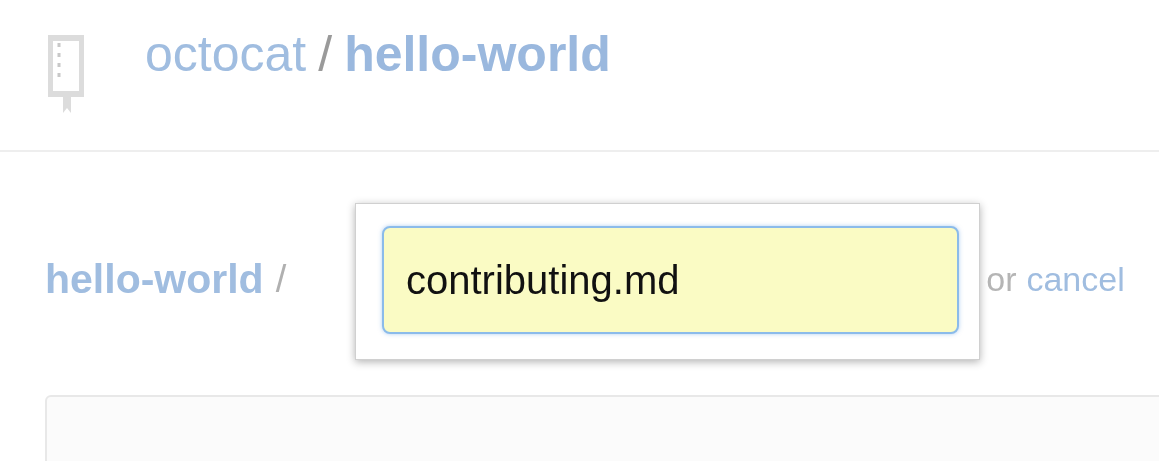 The width and height of the screenshot is (1159, 461). Describe the element at coordinates (670, 280) in the screenshot. I see `filename-field: contributing.md` at that location.